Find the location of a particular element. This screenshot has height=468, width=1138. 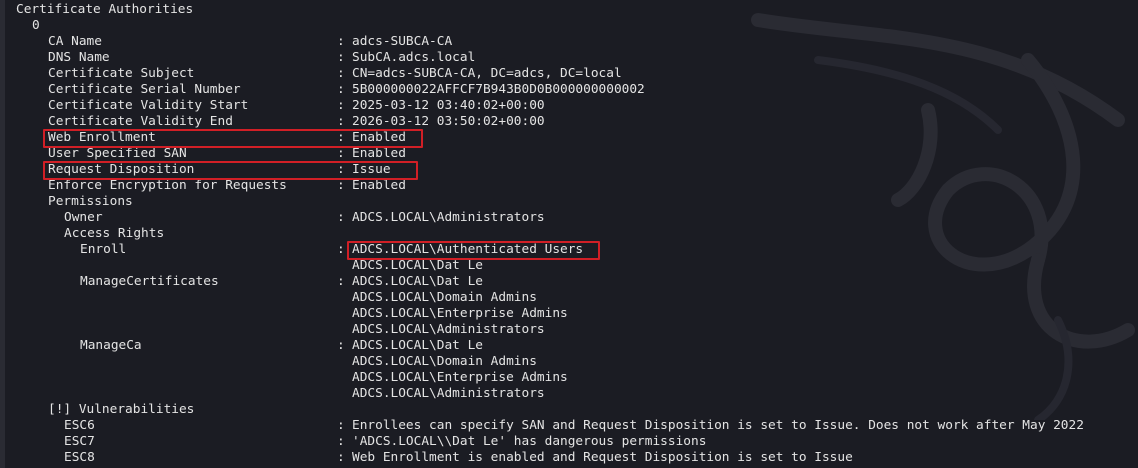

line-value: 2026-03-12 03:50:02+00:00 is located at coordinates (448, 121).